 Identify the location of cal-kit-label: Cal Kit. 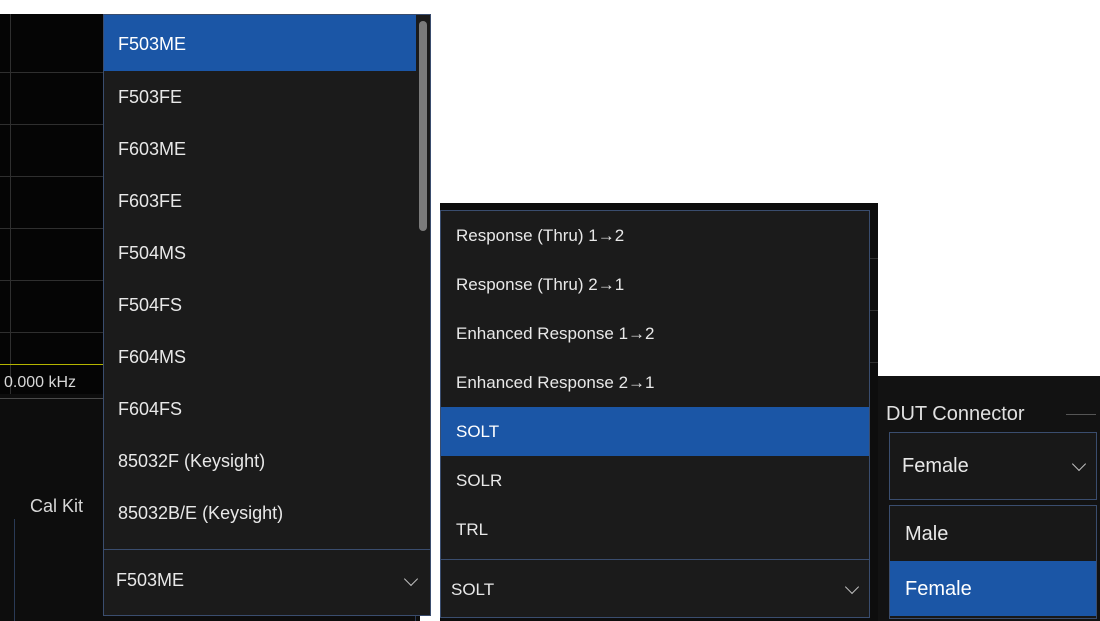
(57, 506).